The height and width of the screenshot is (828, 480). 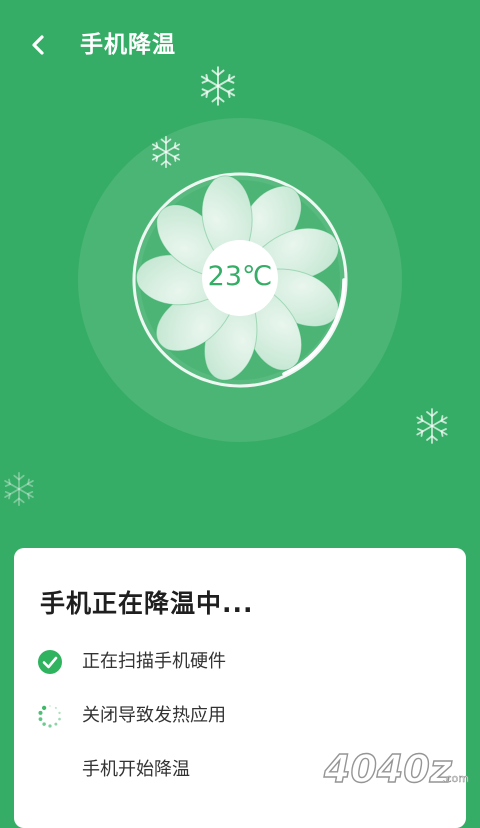 I want to click on check-circle-icon, so click(x=50, y=662).